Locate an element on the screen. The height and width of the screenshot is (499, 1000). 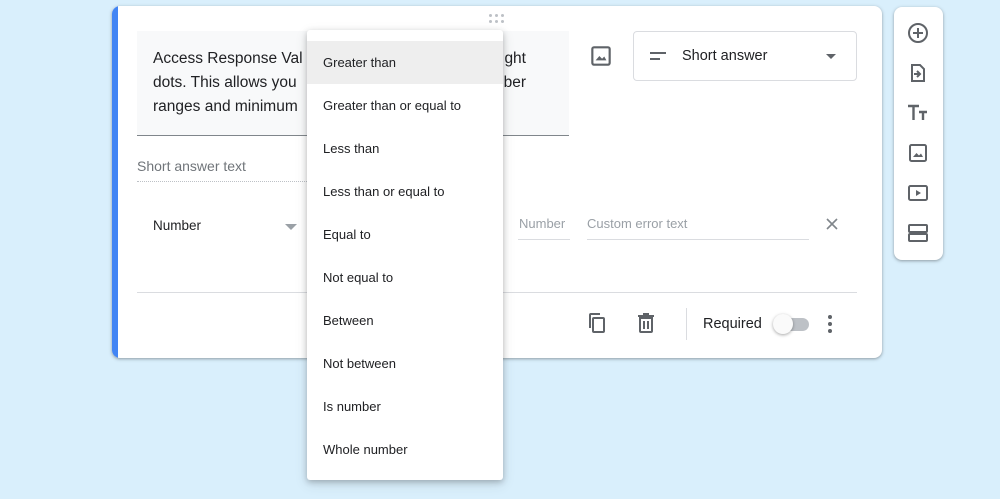
menu-item-less-than: Less than is located at coordinates (405, 148).